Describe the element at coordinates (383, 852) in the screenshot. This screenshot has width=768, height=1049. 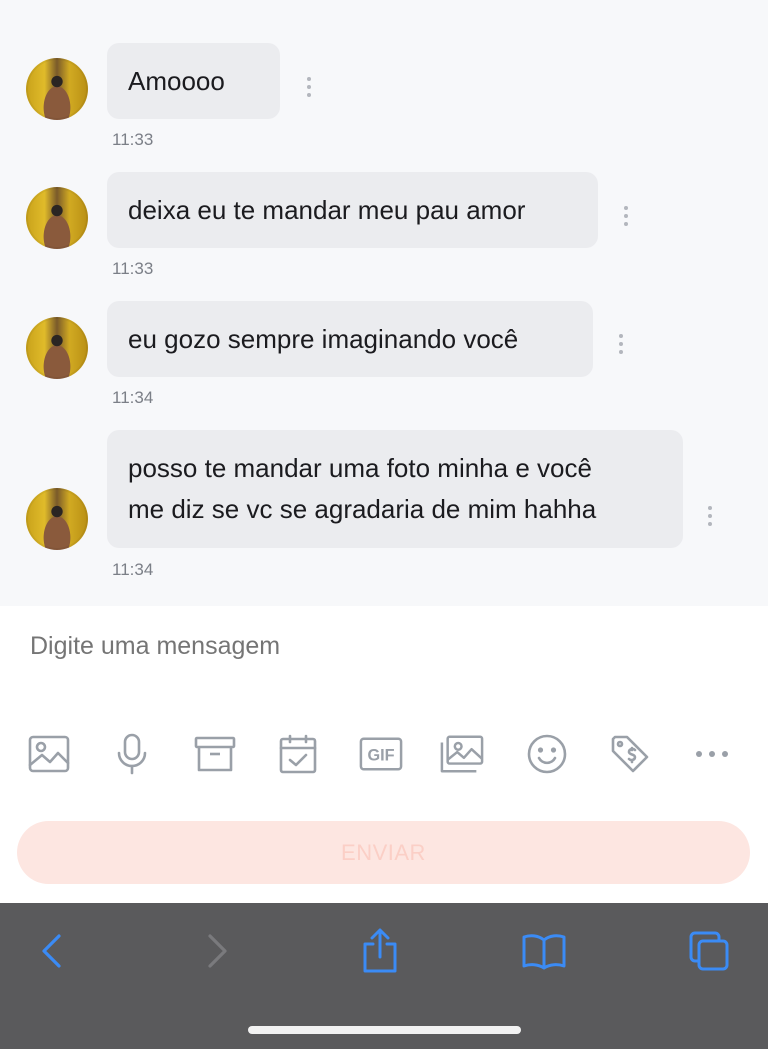
I see `send-button: ENVIAR` at that location.